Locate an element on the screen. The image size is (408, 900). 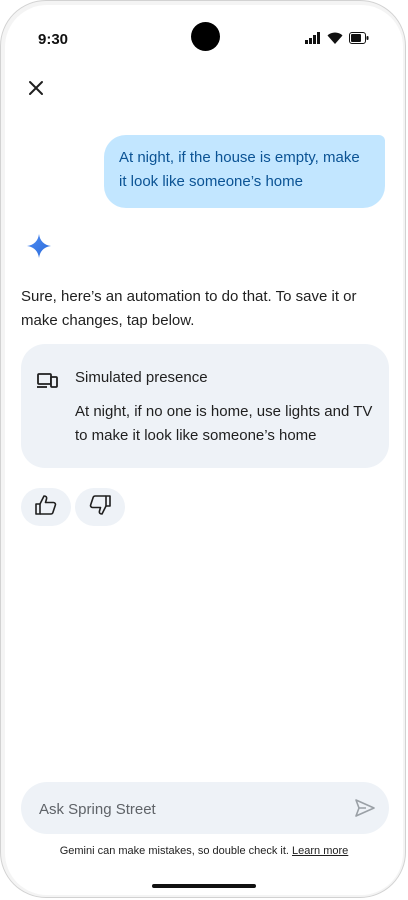
status-icons is located at coordinates (337, 40).